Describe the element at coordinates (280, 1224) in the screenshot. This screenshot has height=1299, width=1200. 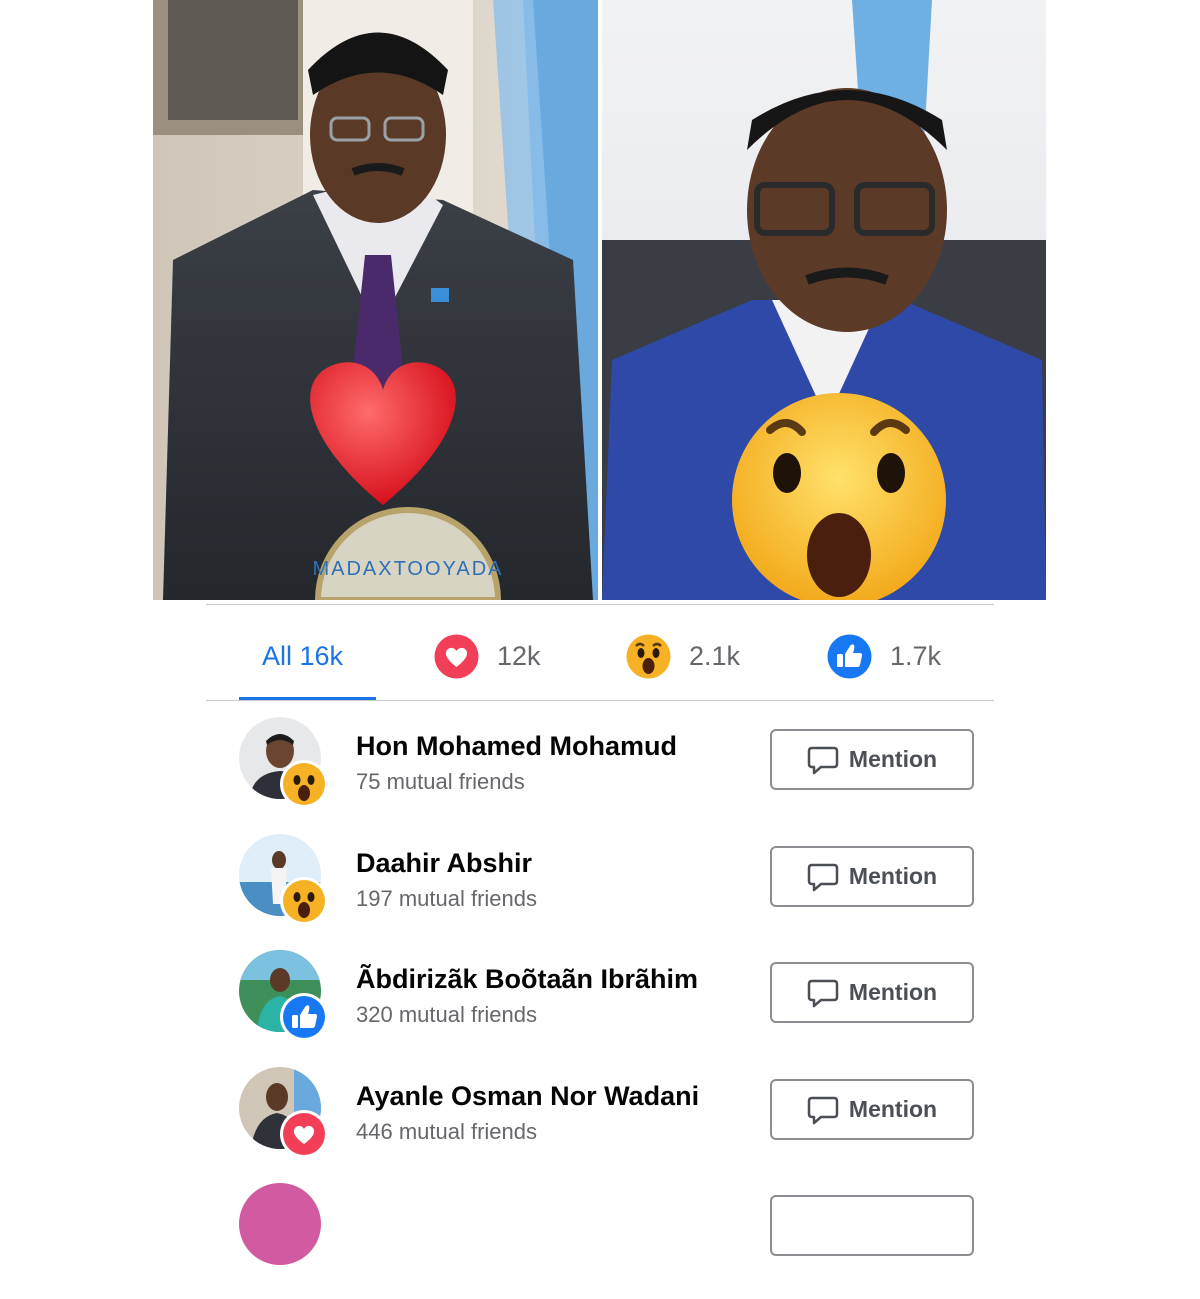
I see `avatar` at that location.